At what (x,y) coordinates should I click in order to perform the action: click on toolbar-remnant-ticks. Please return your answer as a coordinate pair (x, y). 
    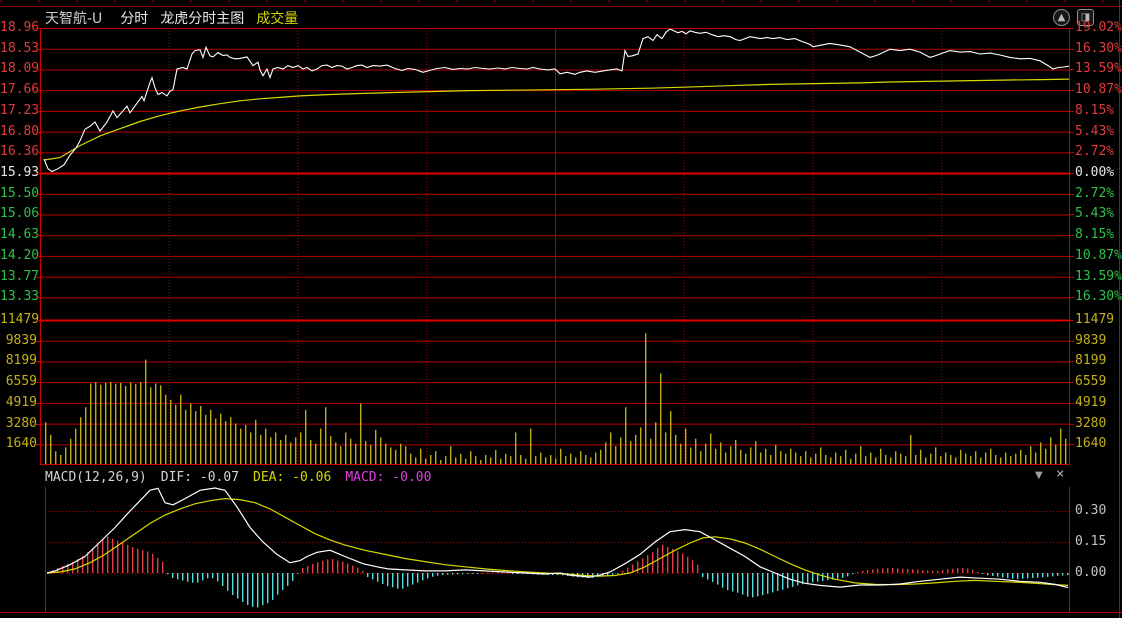
    Looking at the image, I should click on (561, 1).